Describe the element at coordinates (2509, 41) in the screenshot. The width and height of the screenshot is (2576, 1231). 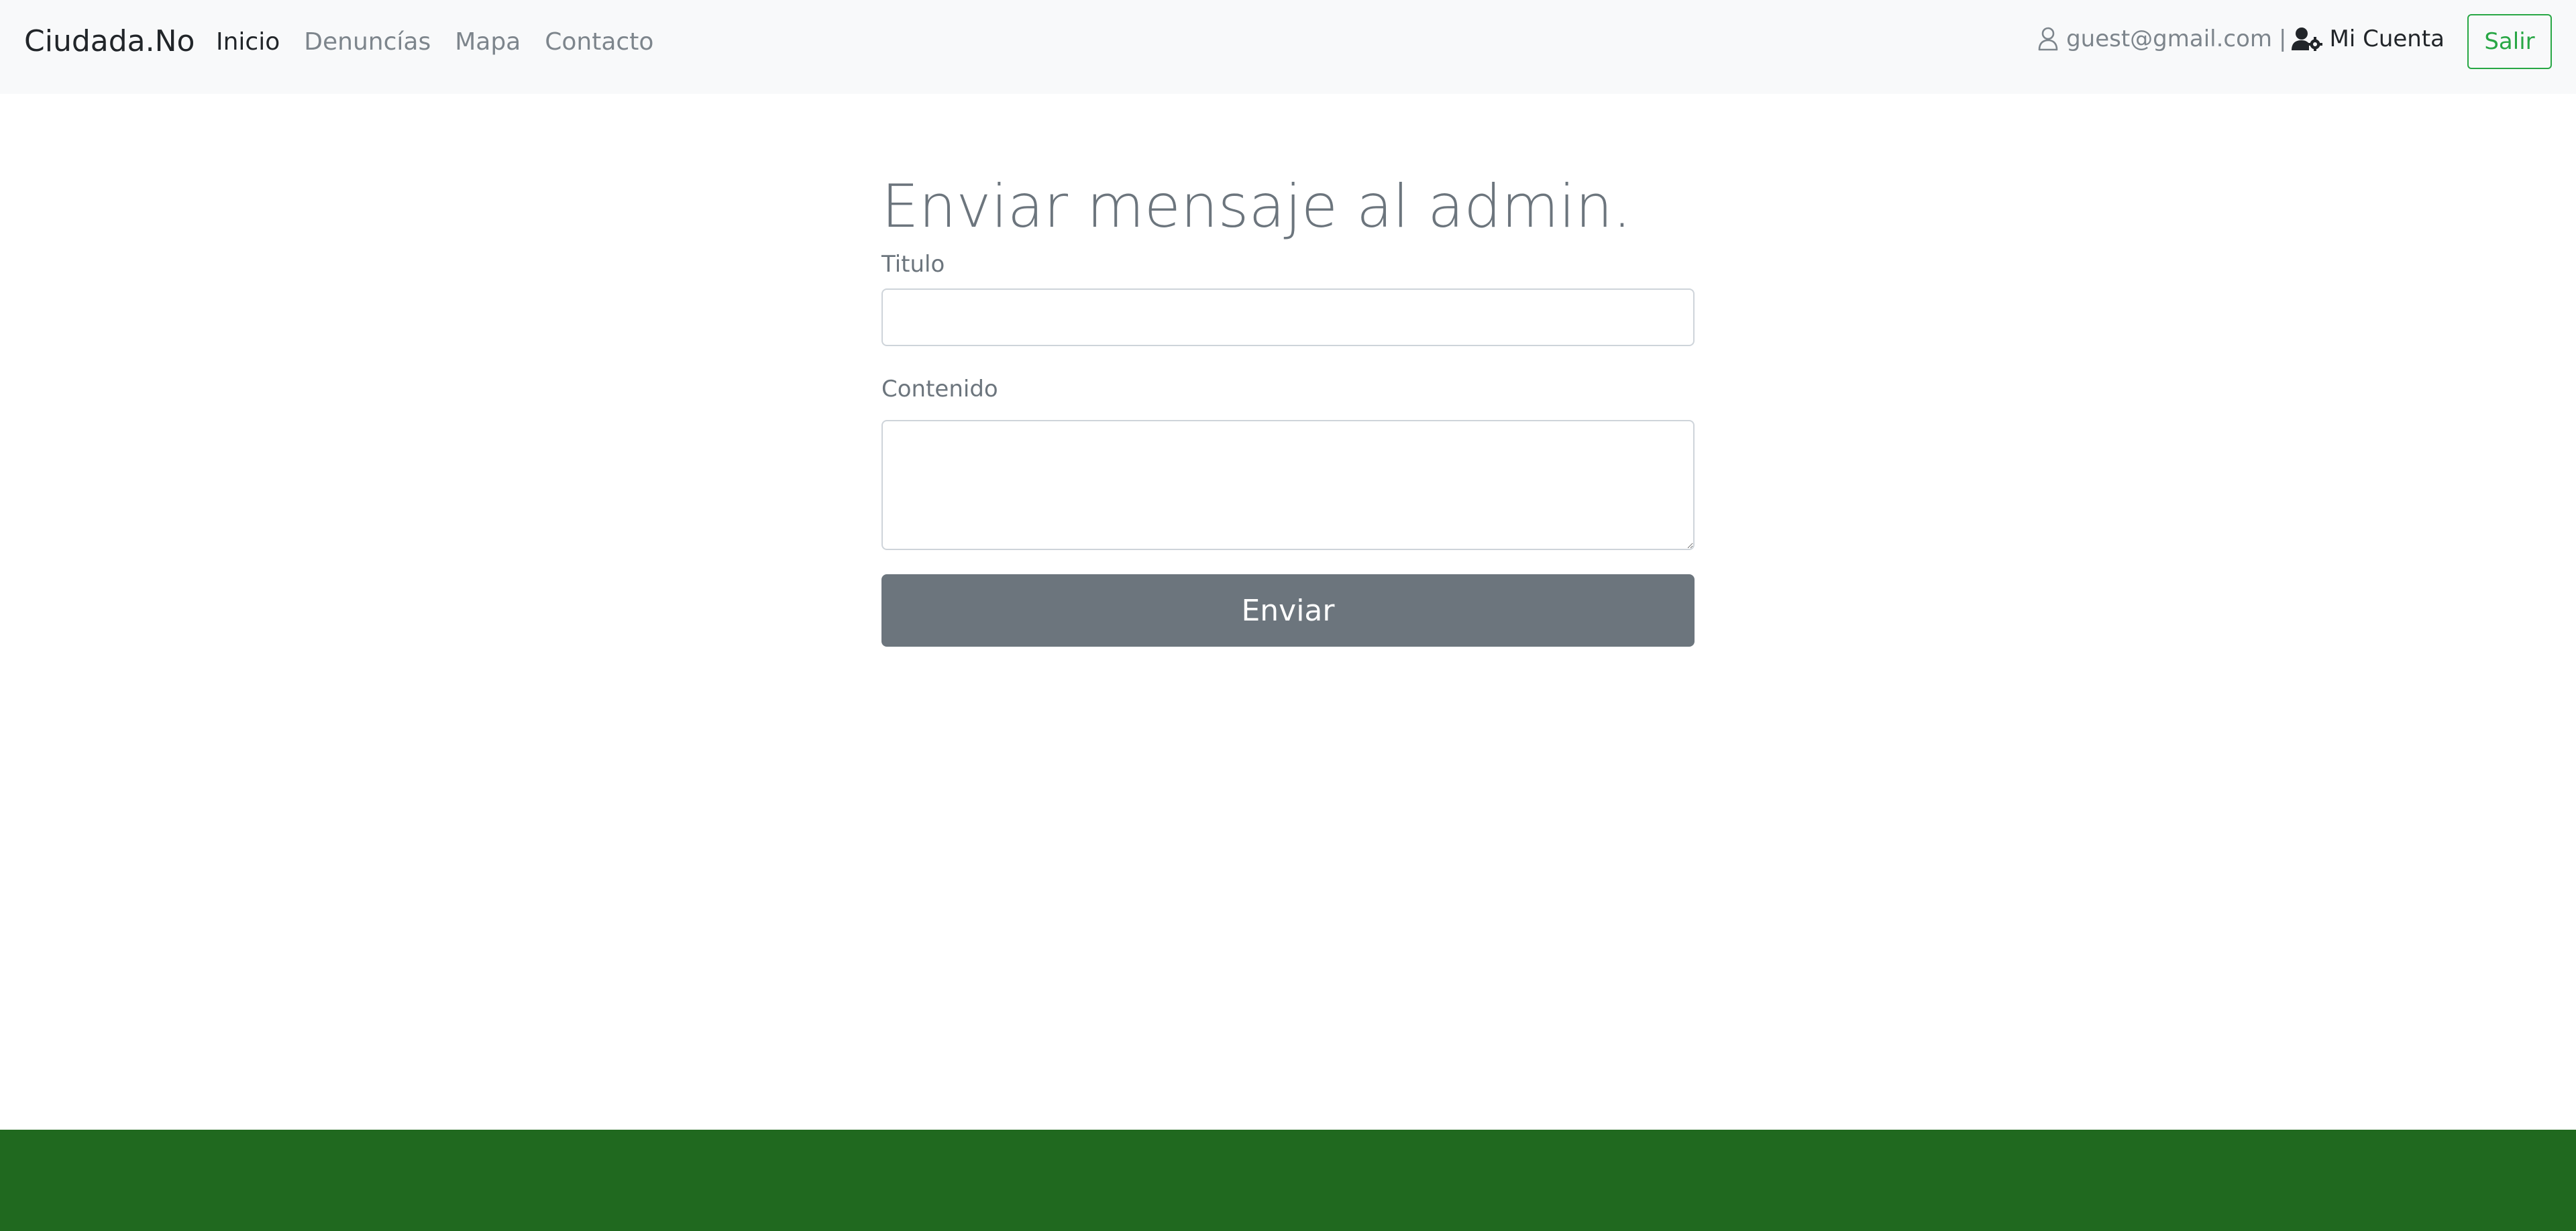
I see `logout-button: Salir` at that location.